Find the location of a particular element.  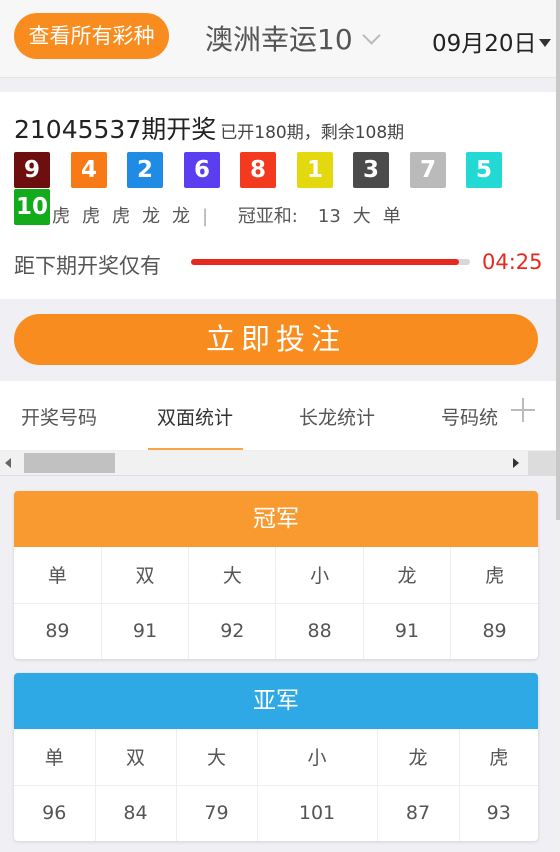

table-row: 89 91 92 88 91 89 is located at coordinates (276, 631).